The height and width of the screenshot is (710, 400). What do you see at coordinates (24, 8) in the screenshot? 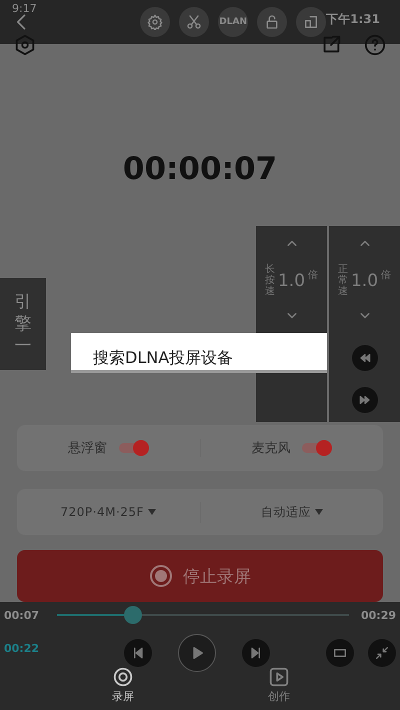
I see `status-time: 9:17` at bounding box center [24, 8].